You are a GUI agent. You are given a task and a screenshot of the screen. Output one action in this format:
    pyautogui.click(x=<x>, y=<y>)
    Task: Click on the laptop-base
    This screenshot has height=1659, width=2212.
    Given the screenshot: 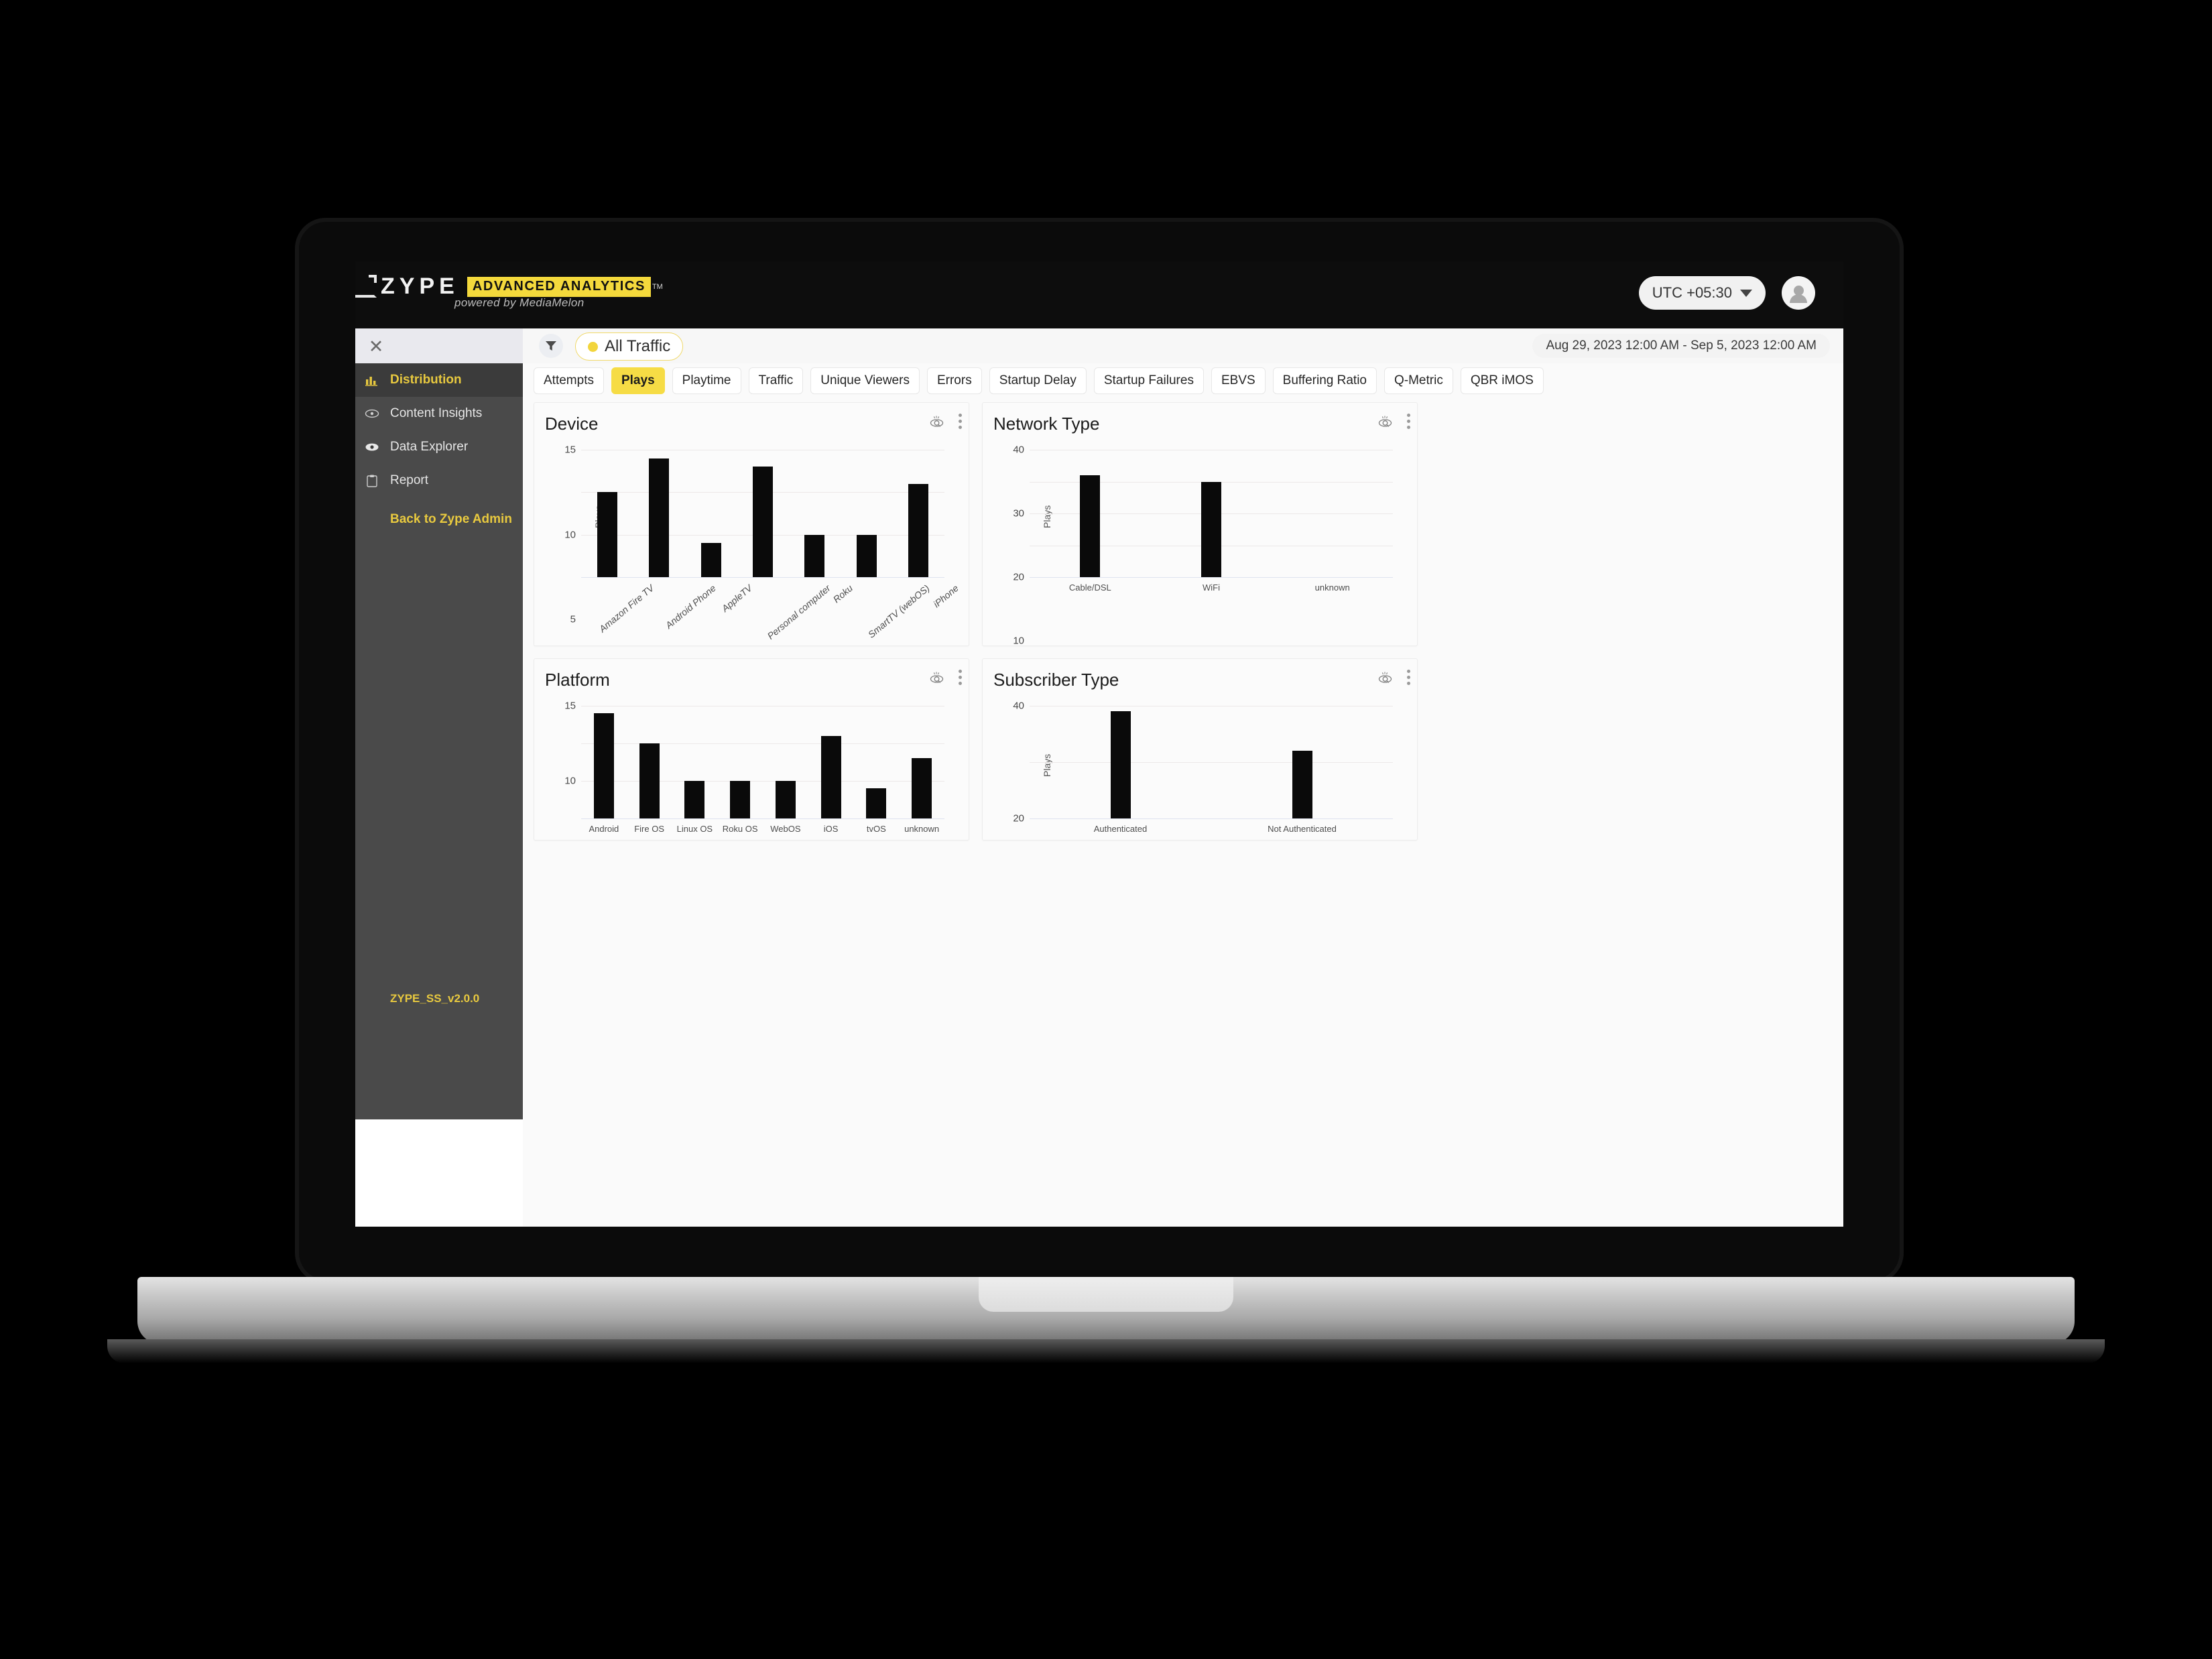 What is the action you would take?
    pyautogui.click(x=1106, y=1310)
    